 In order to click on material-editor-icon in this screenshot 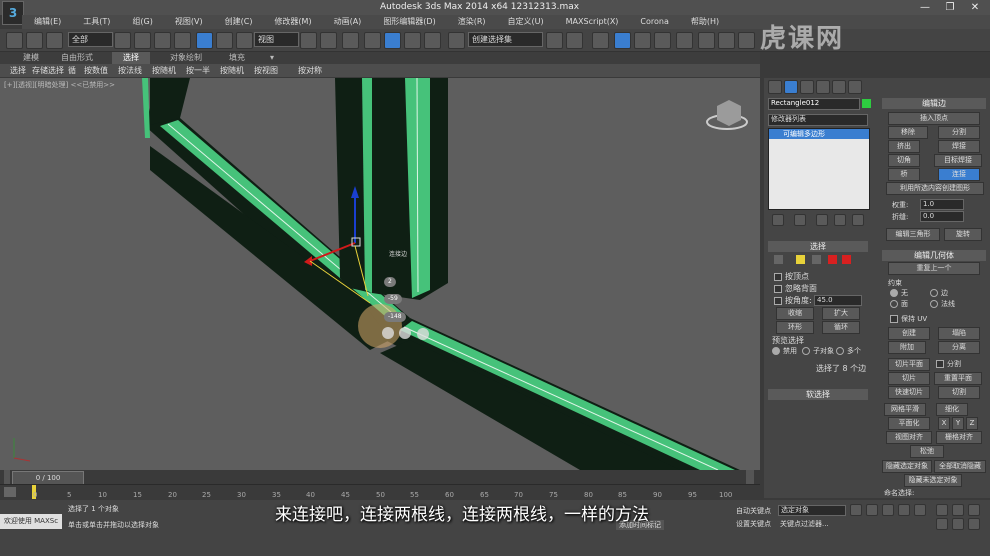, I will do `click(684, 40)`.